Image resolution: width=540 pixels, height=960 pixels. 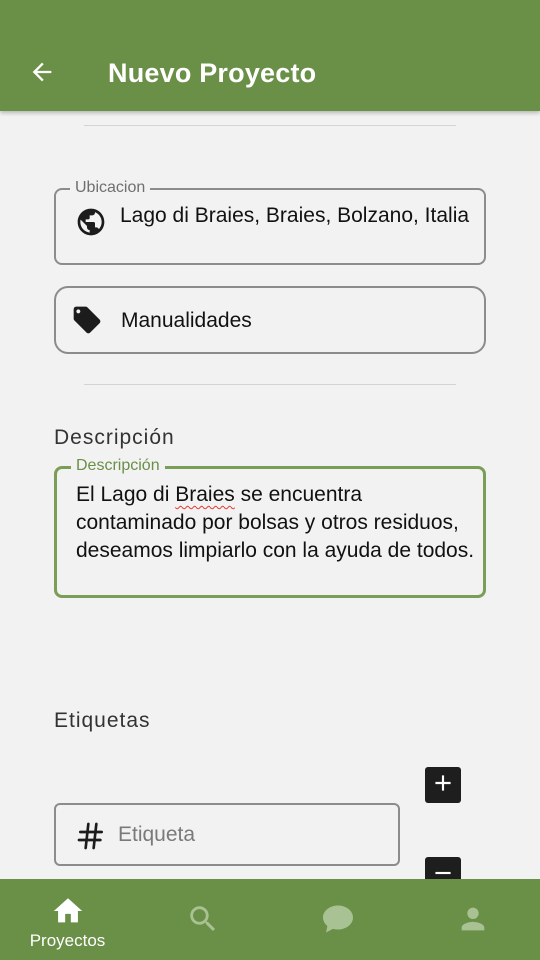 I want to click on arrow-left-icon, so click(x=42, y=74).